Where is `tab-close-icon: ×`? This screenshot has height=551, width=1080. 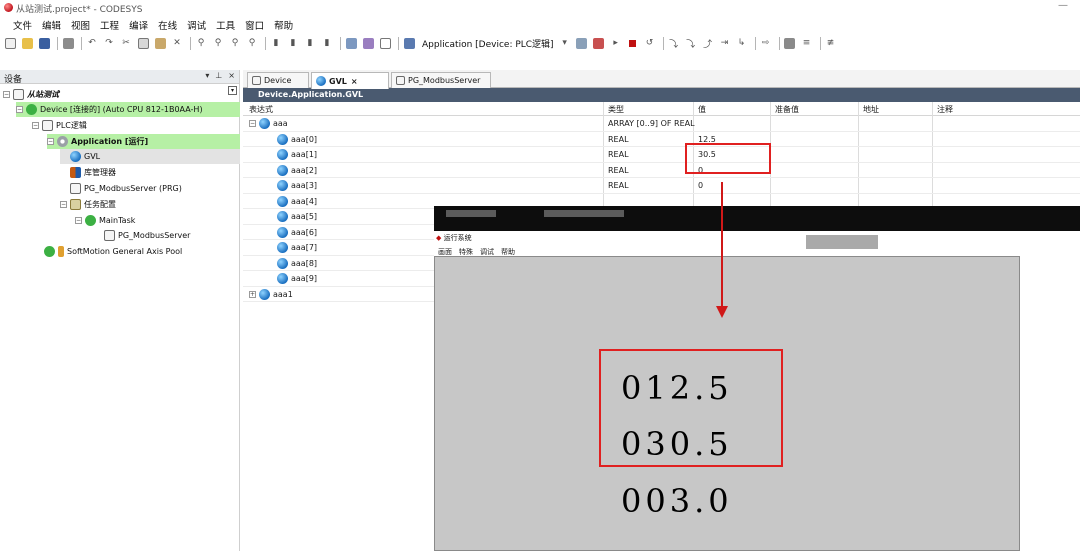 tab-close-icon: × is located at coordinates (354, 81).